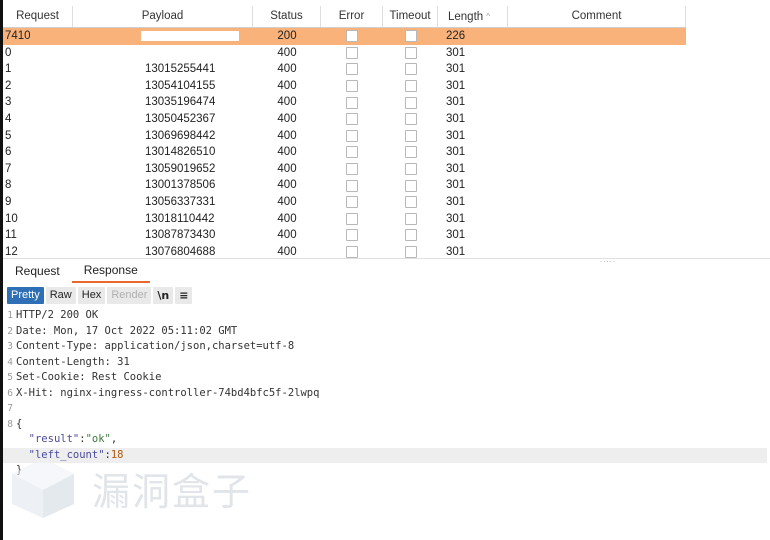 The height and width of the screenshot is (540, 770). I want to click on cell-request: 1, so click(8, 69).